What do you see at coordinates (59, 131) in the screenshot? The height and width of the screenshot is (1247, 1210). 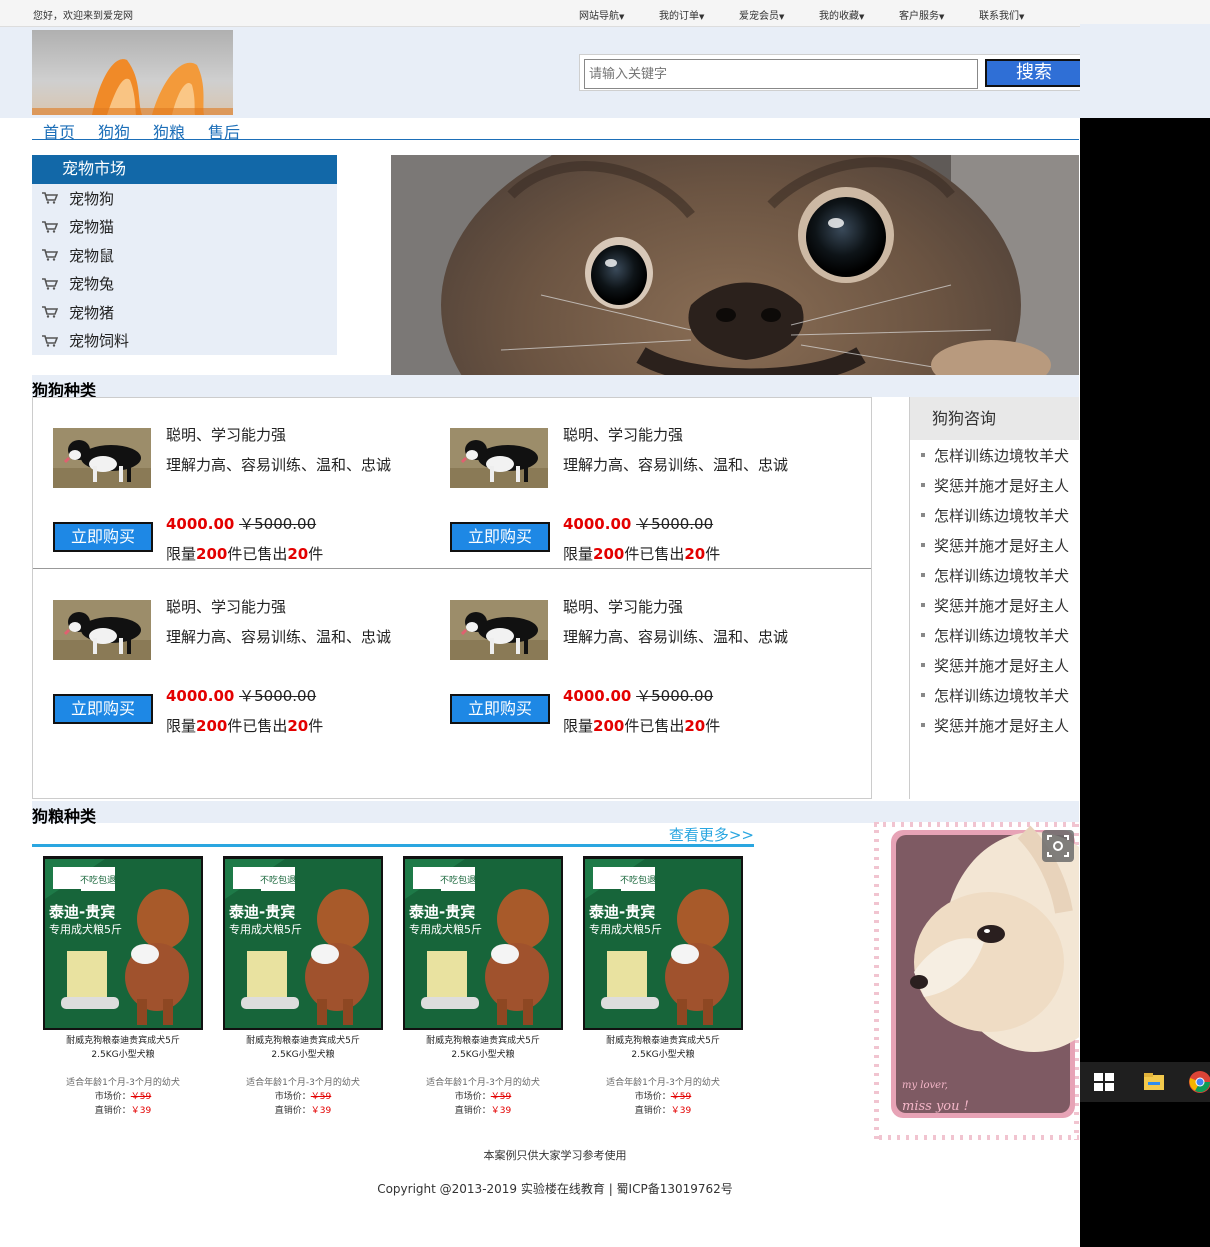 I see `nav-home: 首页` at bounding box center [59, 131].